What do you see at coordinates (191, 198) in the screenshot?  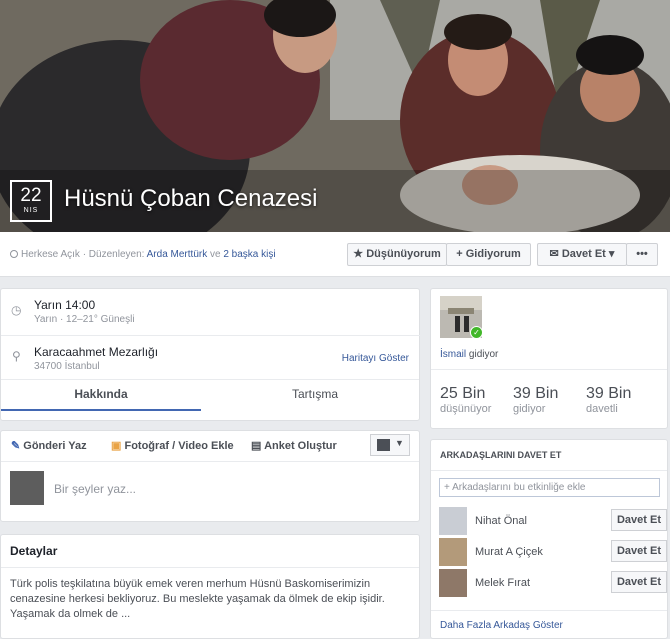 I see `event-title: Hüsnü Çoban Cenazesi` at bounding box center [191, 198].